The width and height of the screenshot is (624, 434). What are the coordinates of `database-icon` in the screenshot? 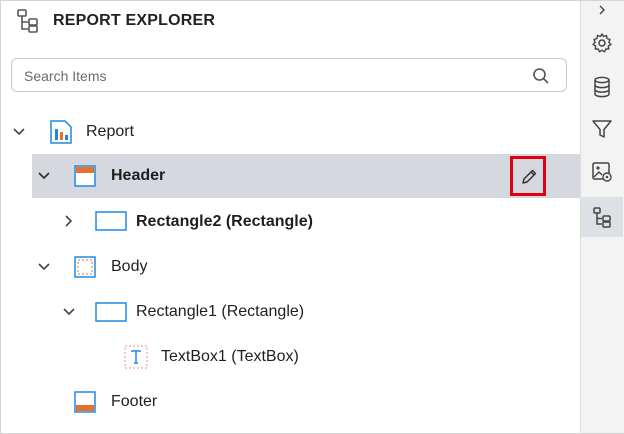 It's located at (602, 87).